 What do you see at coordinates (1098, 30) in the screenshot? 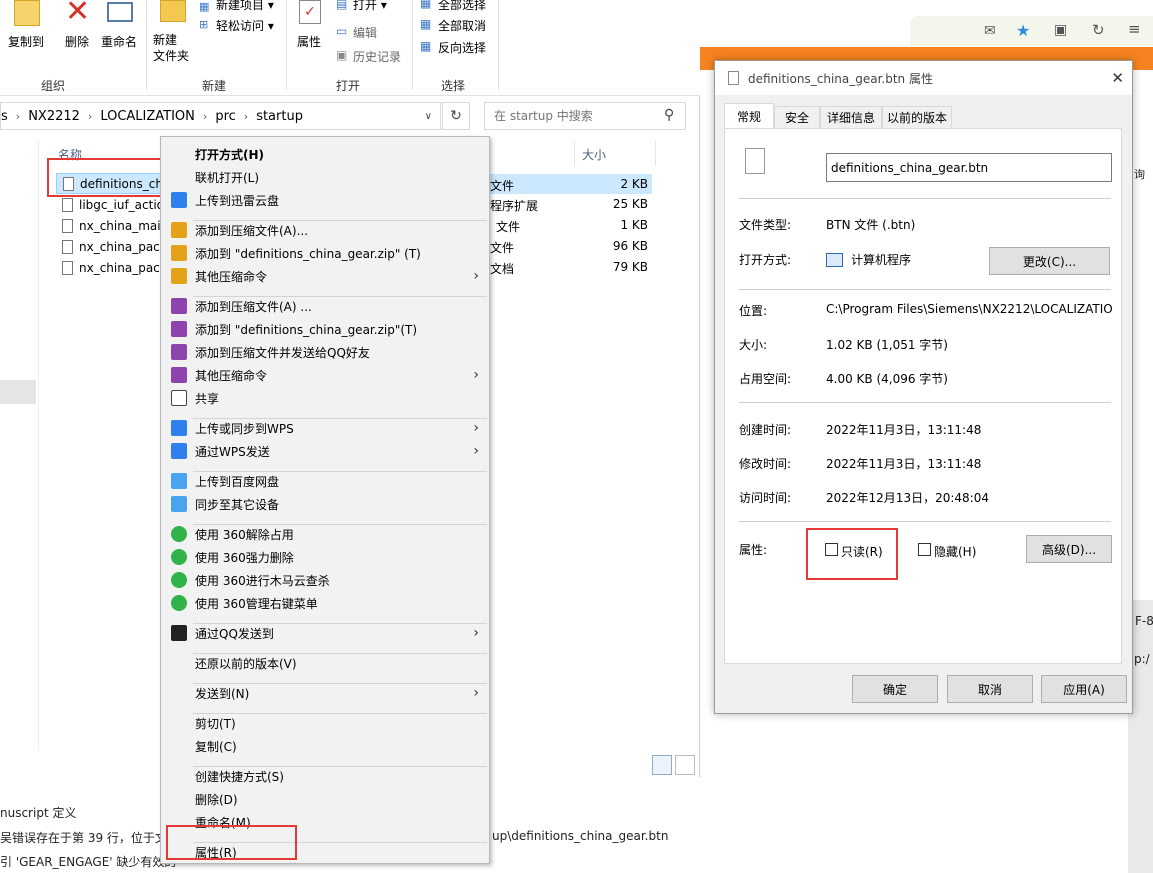
I see `refresh-icon: ↻` at bounding box center [1098, 30].